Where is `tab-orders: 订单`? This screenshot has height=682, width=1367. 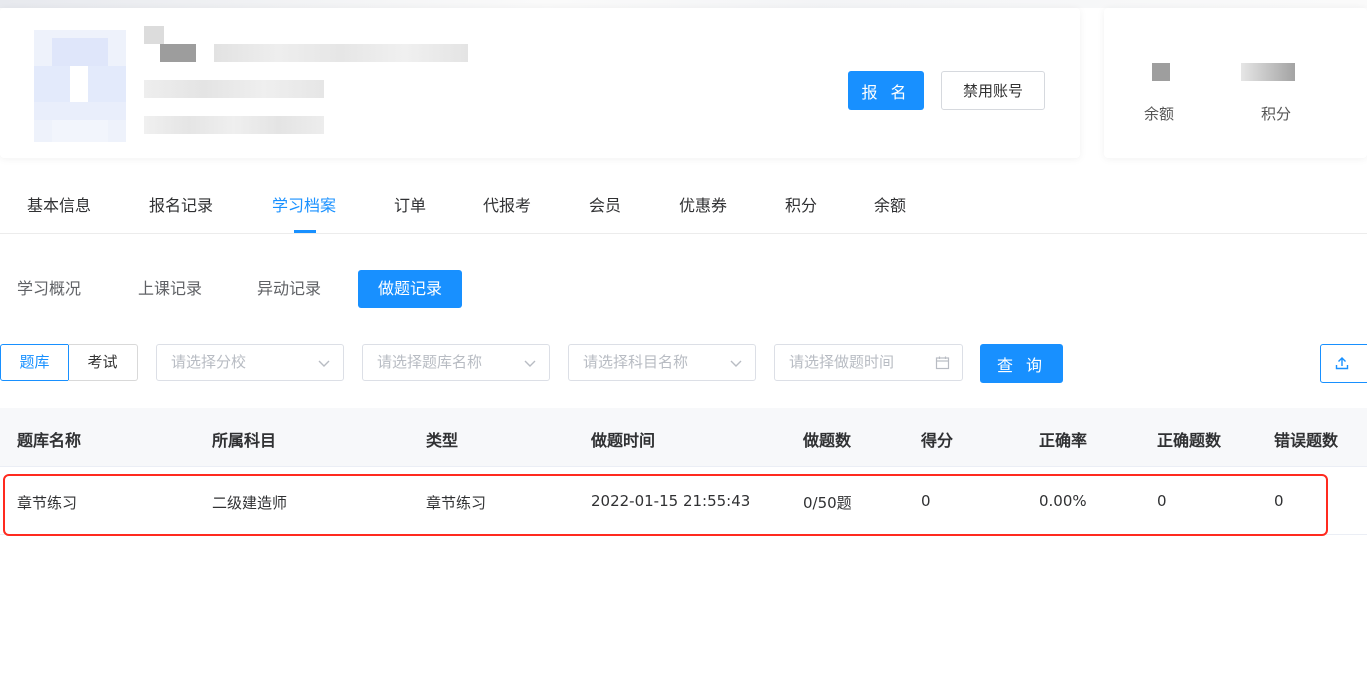 tab-orders: 订单 is located at coordinates (410, 204).